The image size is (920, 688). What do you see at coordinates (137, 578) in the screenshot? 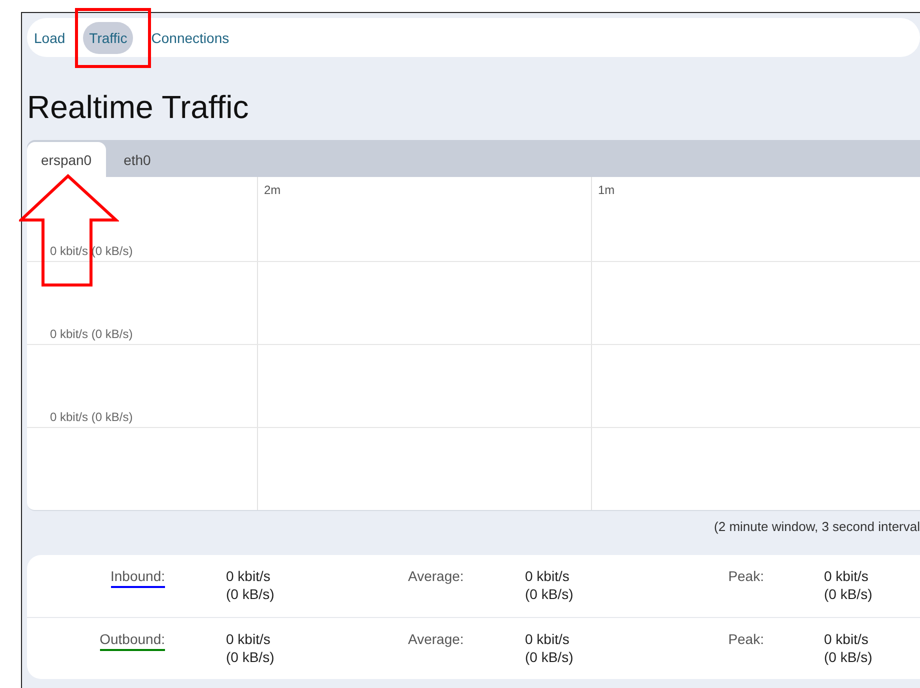
I see `legend-label: Inbound:` at bounding box center [137, 578].